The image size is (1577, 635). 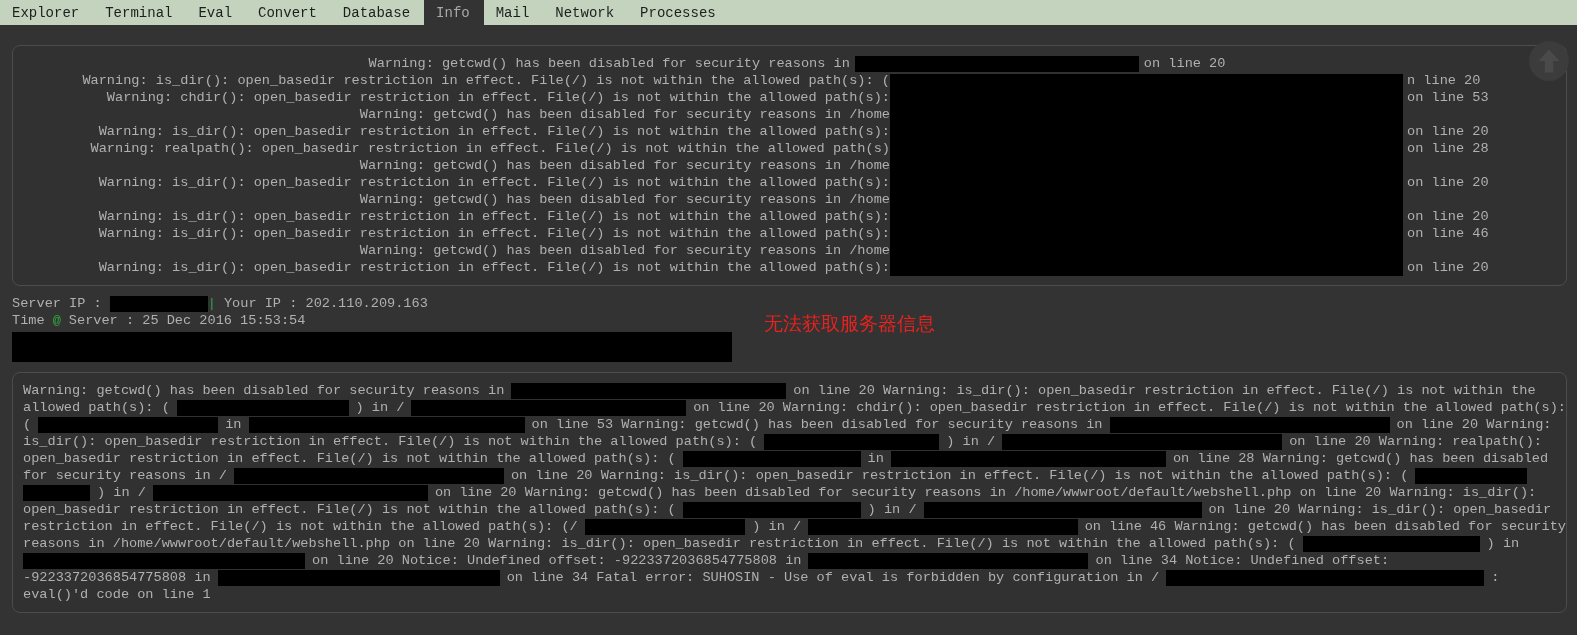 I want to click on output-text: on line 20 Warning: getcwd() has been disabled for security reasons in /home/wwwroot/default/webshell.php on line 20 Warning: is_dir():, so click(x=985, y=492).